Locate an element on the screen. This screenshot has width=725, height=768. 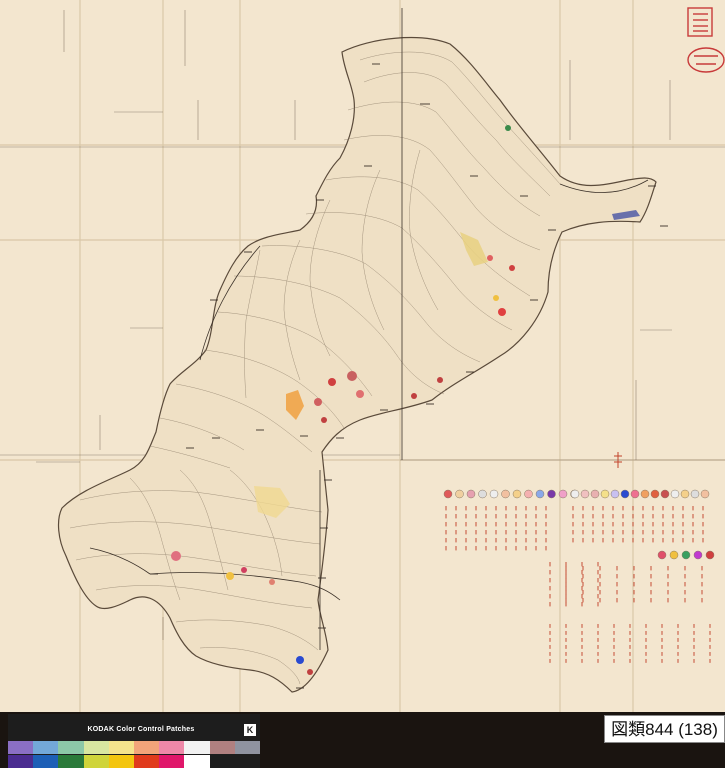
kodak-color-control-strip: KODAK Color Control Patches K is located at coordinates (134, 741).